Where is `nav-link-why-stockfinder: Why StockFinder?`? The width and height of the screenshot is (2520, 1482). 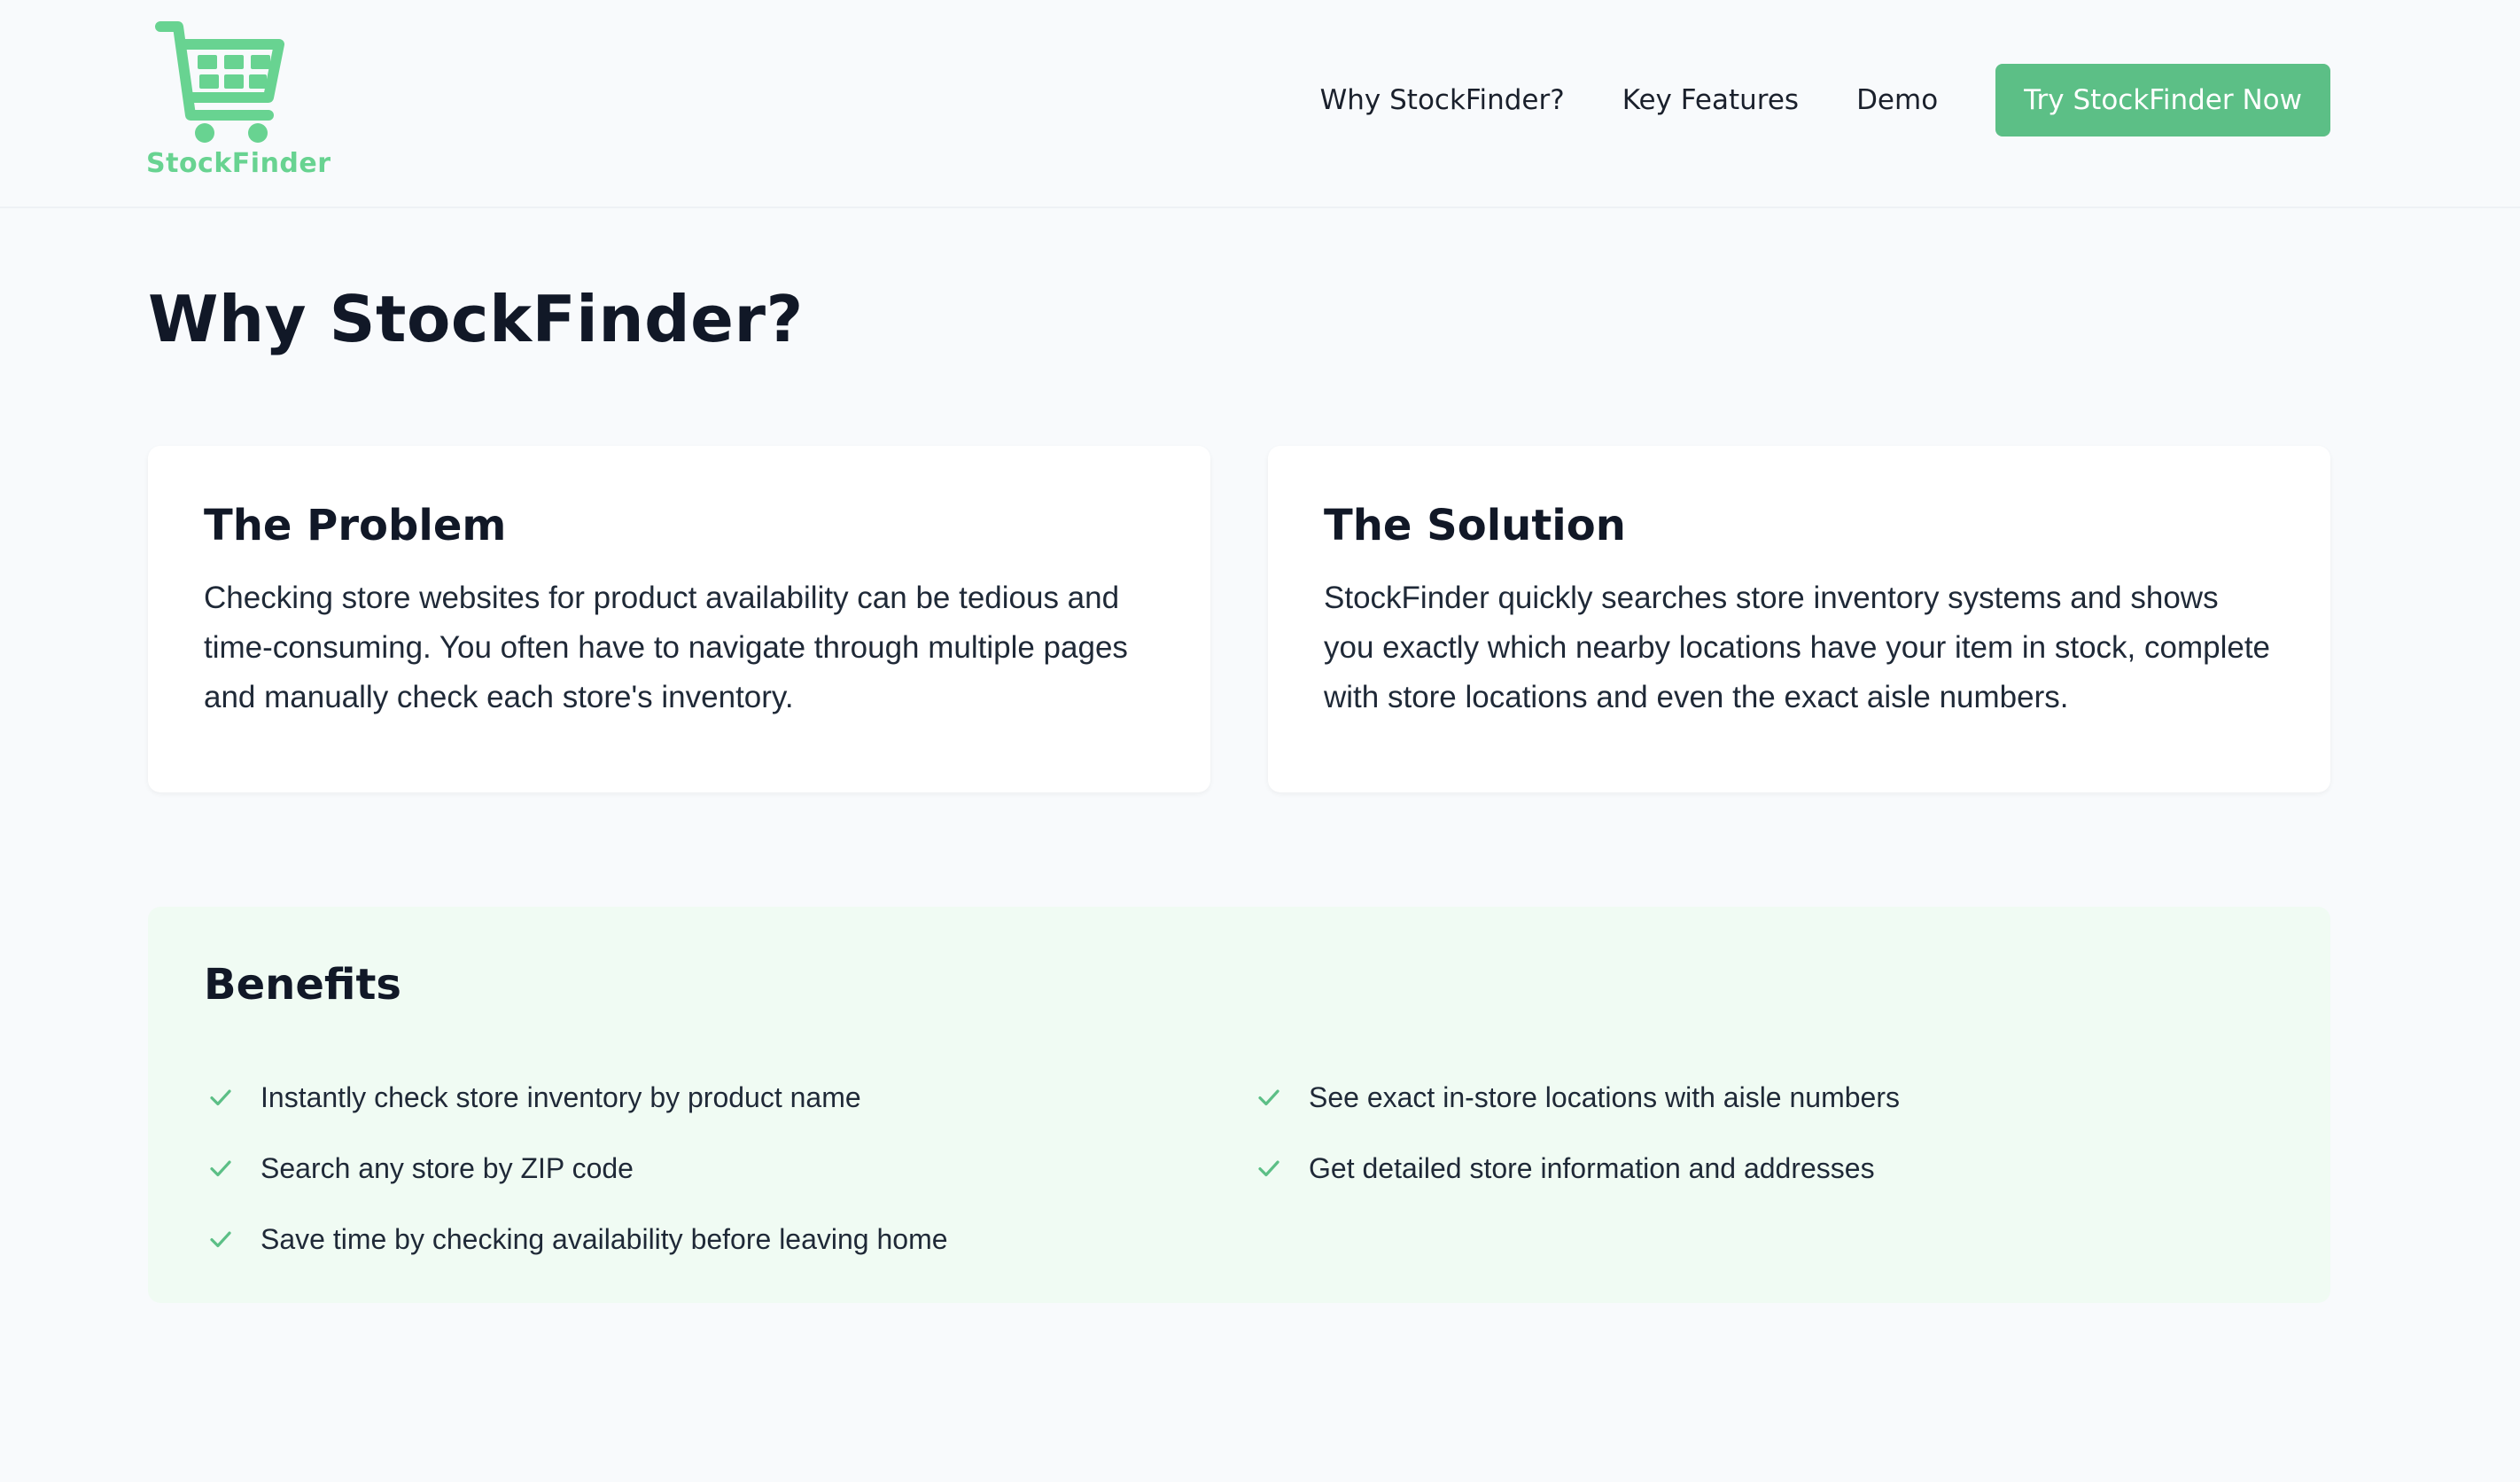 nav-link-why-stockfinder: Why StockFinder? is located at coordinates (1442, 100).